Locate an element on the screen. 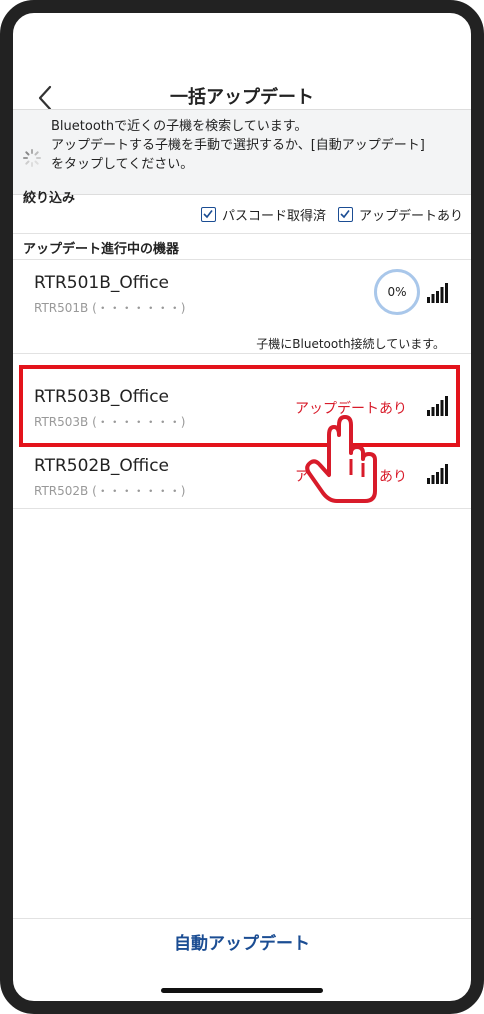  update-filter-checkbox is located at coordinates (345, 214).